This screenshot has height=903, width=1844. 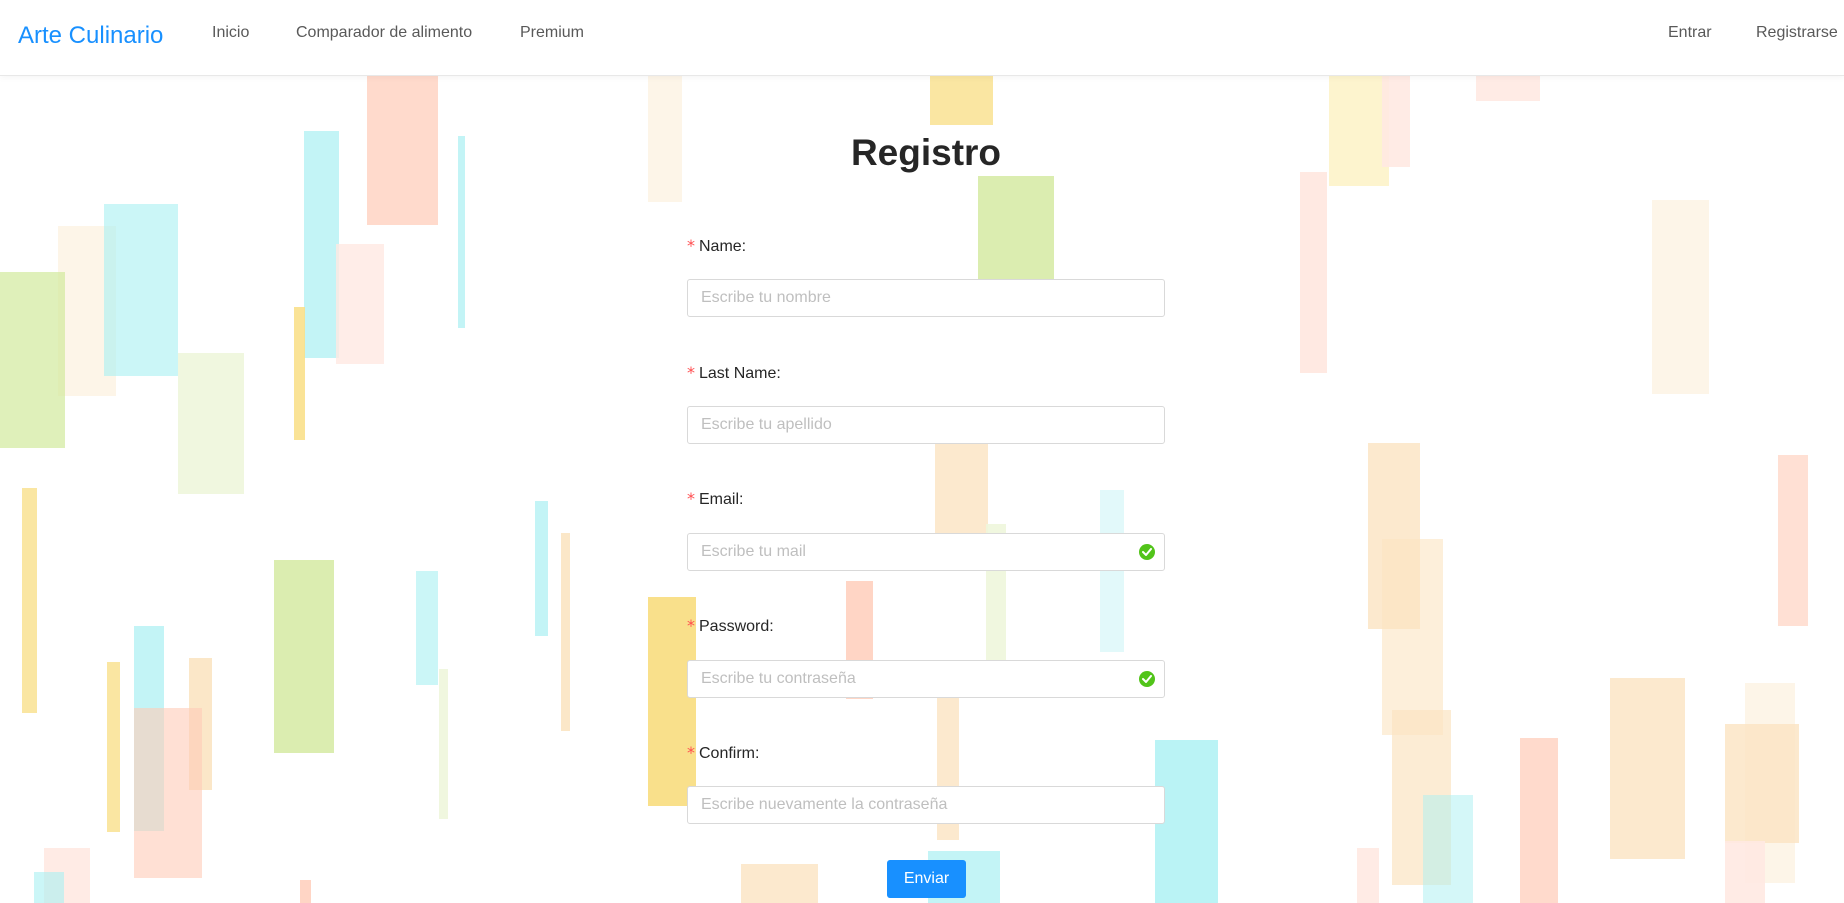 What do you see at coordinates (90, 36) in the screenshot?
I see `brand-logo-link: Arte Culinario` at bounding box center [90, 36].